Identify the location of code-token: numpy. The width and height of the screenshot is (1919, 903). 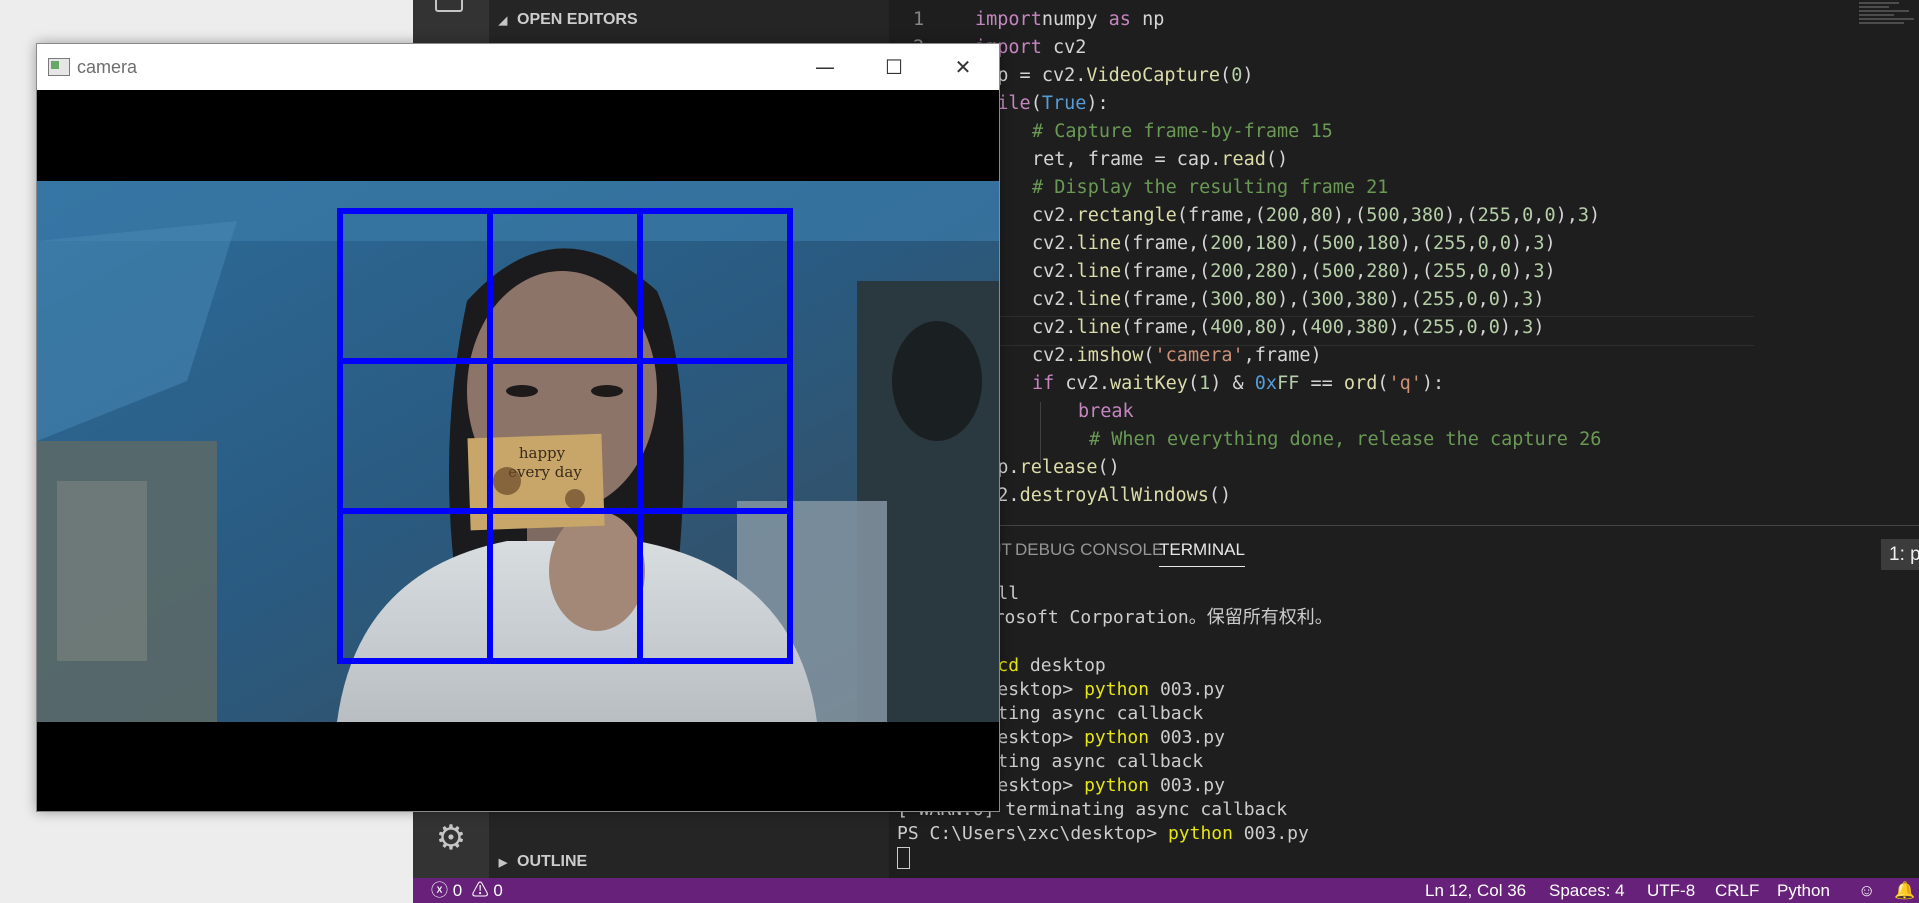
(1075, 19).